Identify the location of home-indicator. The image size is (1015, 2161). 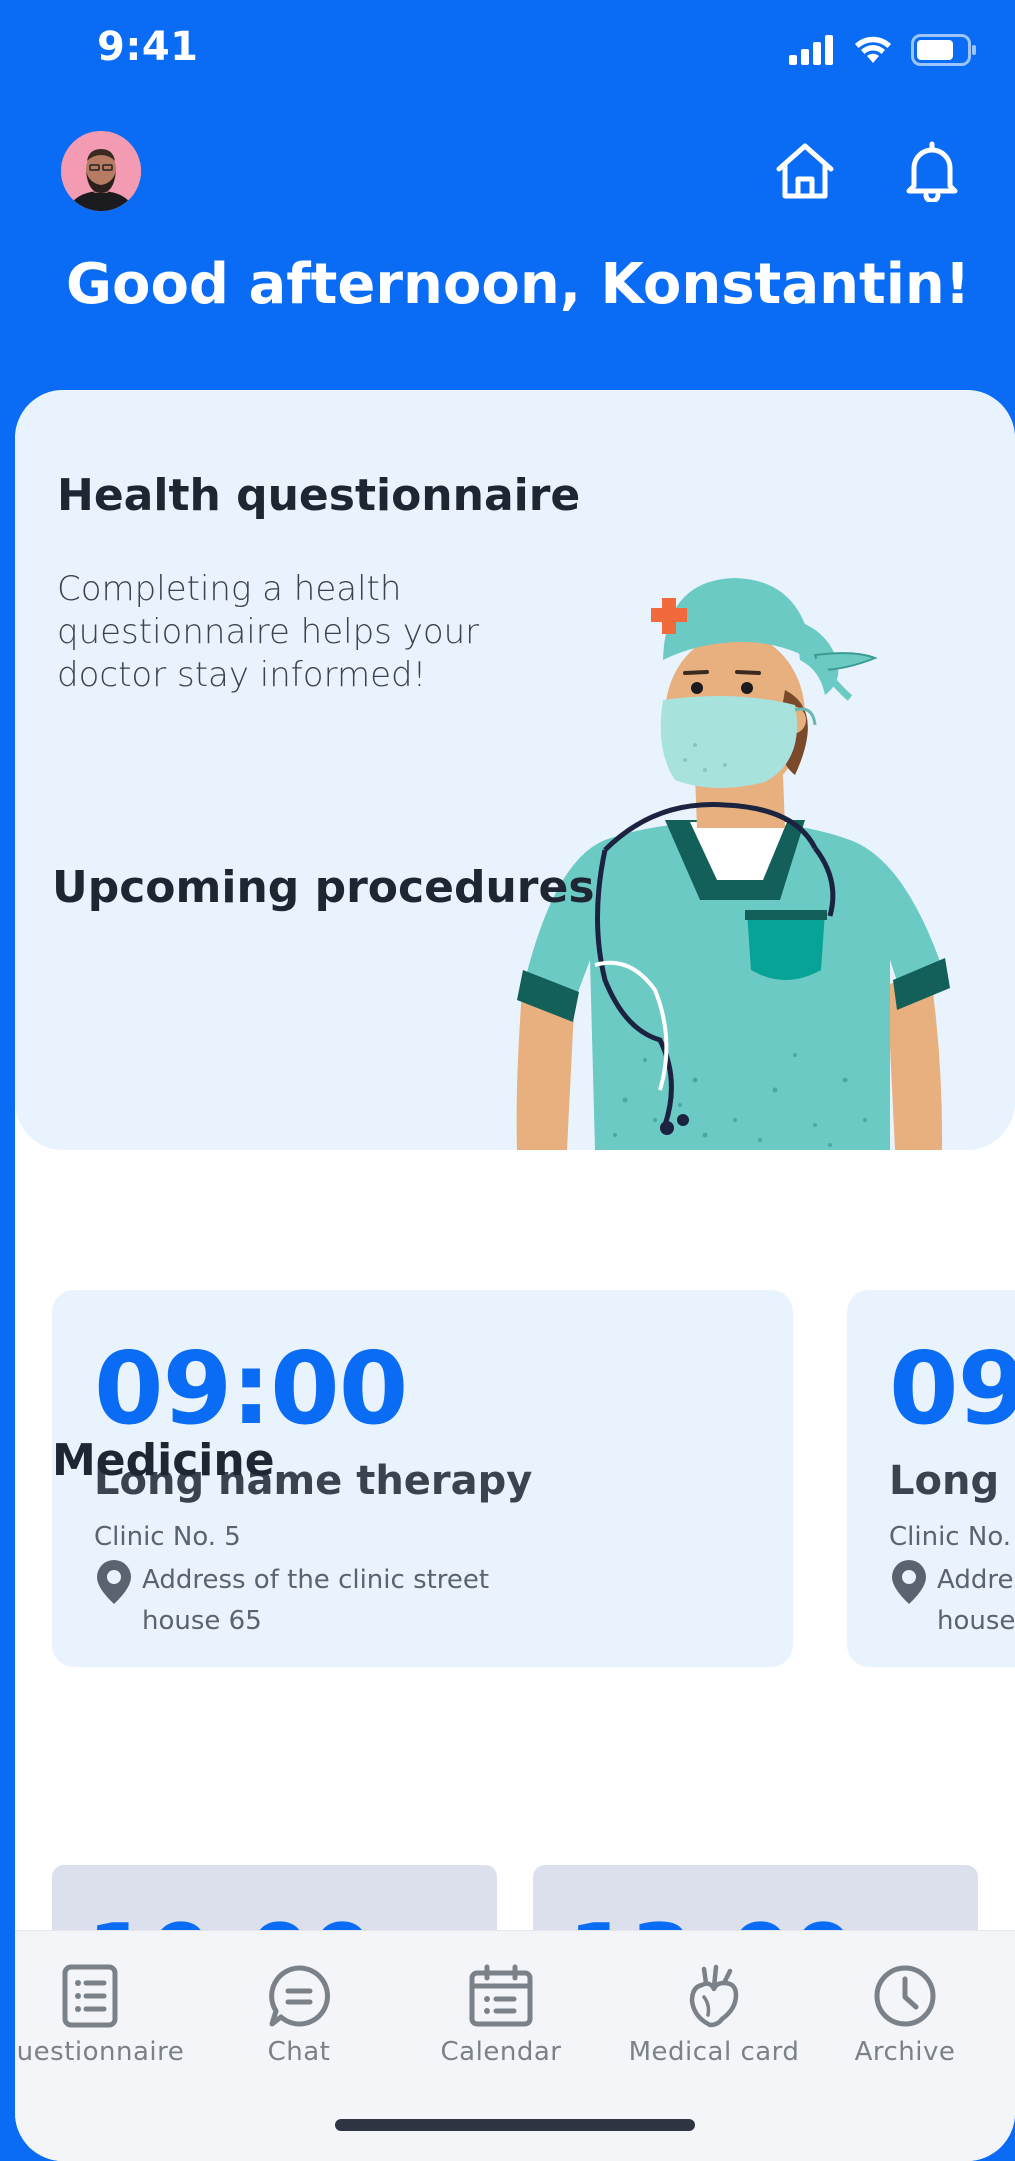
(515, 2125).